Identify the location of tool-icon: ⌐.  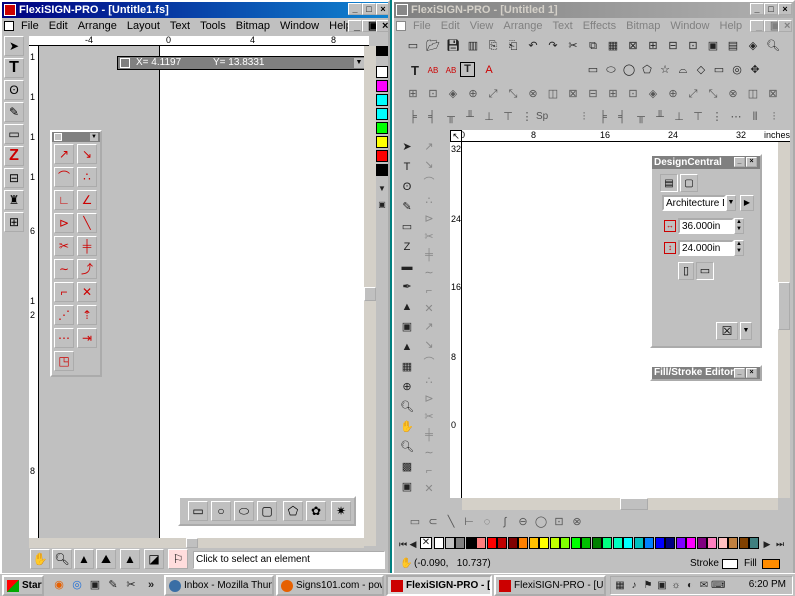
(429, 291).